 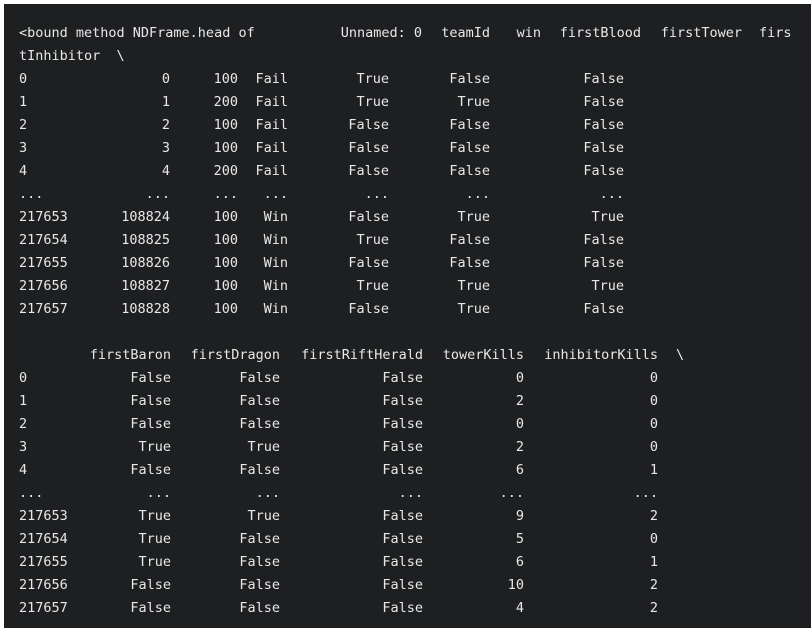 What do you see at coordinates (145, 217) in the screenshot?
I see `table-cell: 108824` at bounding box center [145, 217].